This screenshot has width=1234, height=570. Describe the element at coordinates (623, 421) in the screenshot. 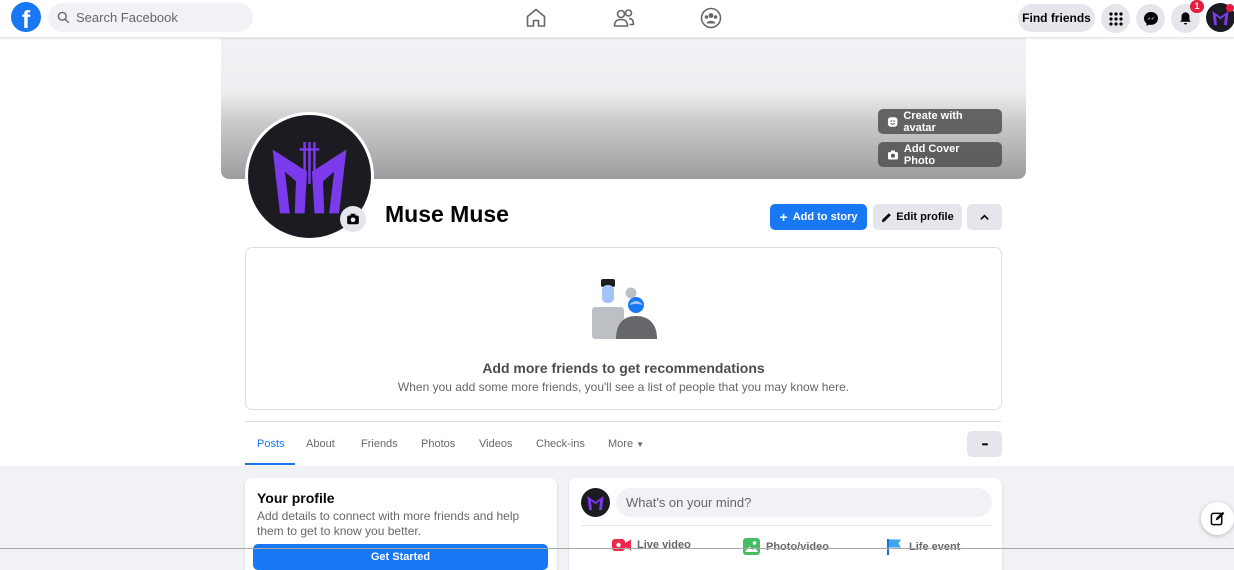

I see `tabs-divider` at that location.